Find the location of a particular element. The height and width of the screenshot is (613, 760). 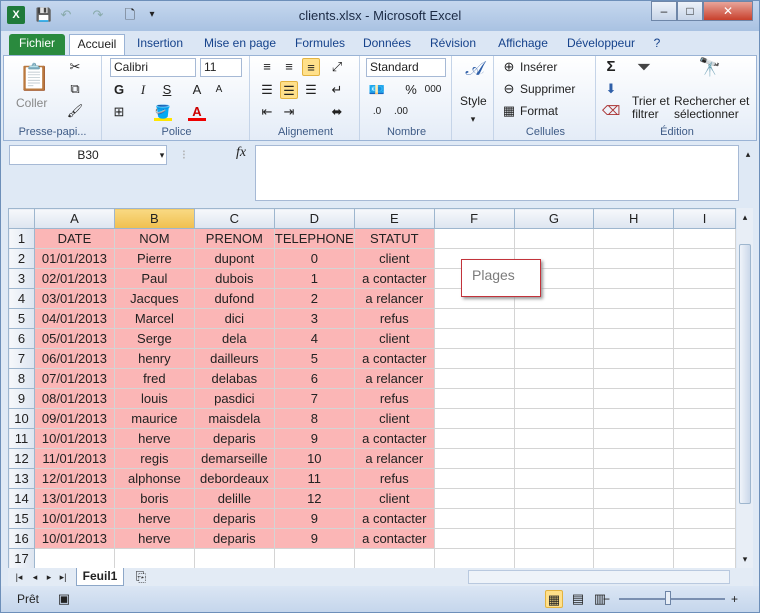

cell: 10/01/2013 is located at coordinates (74, 538).